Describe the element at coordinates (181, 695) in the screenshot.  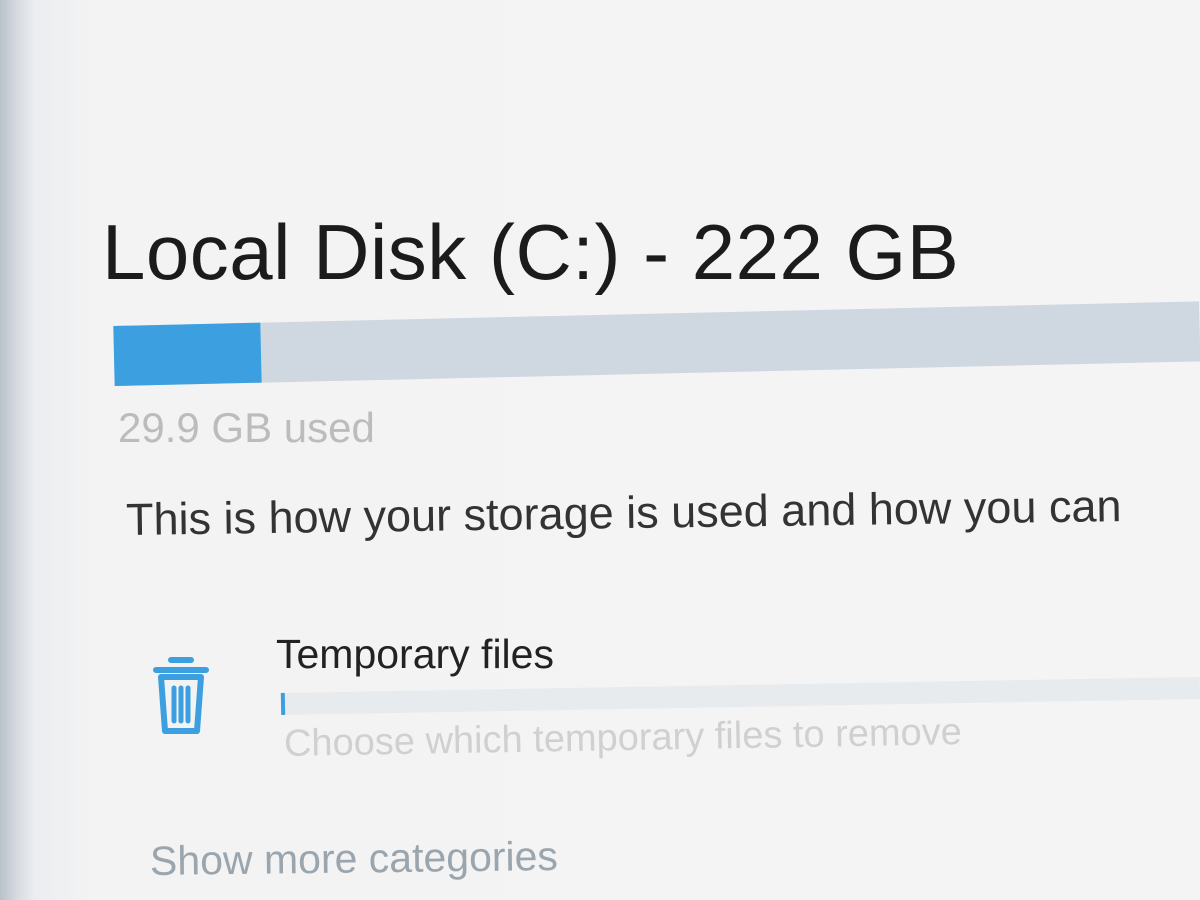
I see `trash-icon` at that location.